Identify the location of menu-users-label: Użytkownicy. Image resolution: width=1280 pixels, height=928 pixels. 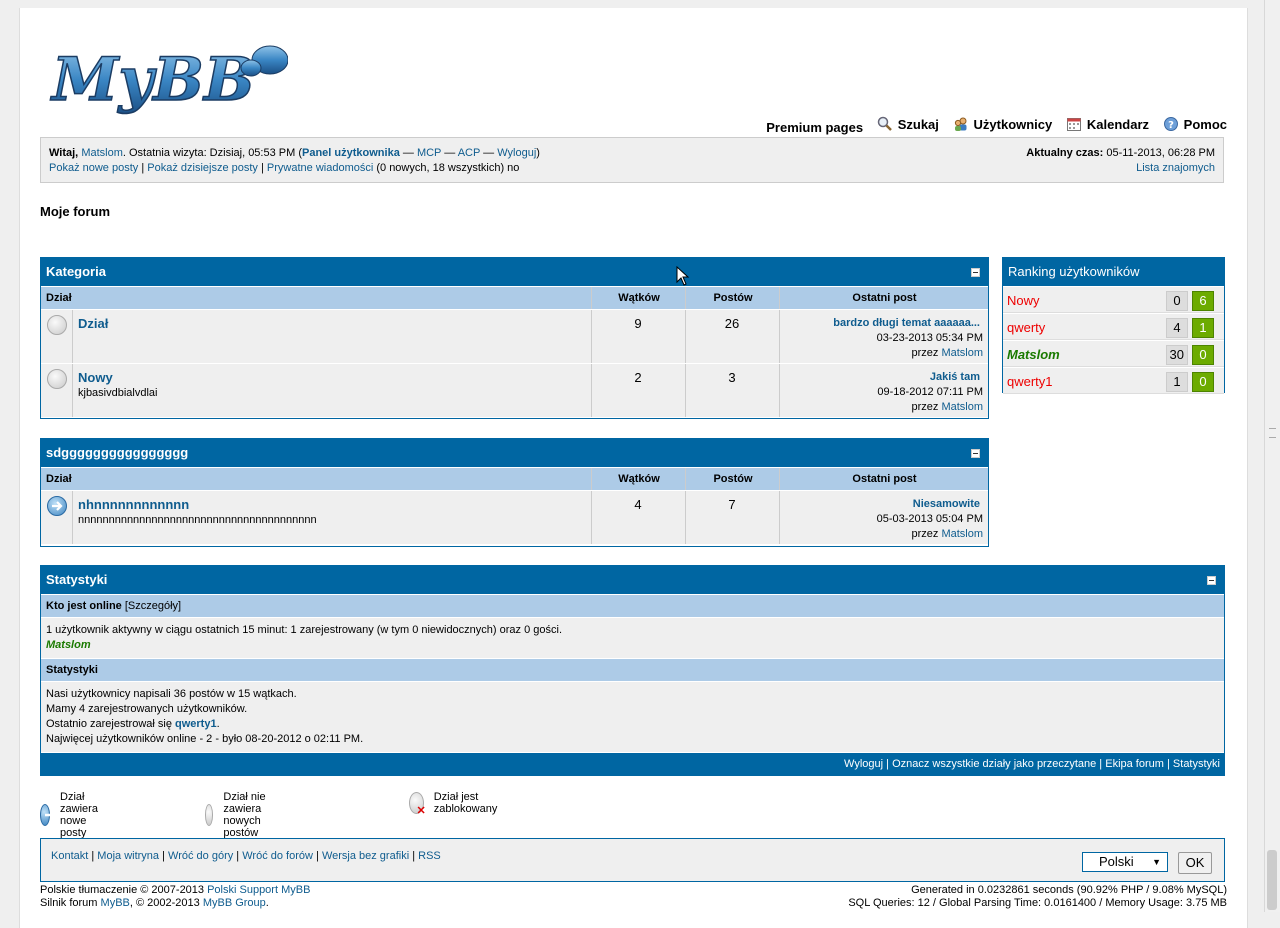
(1013, 124).